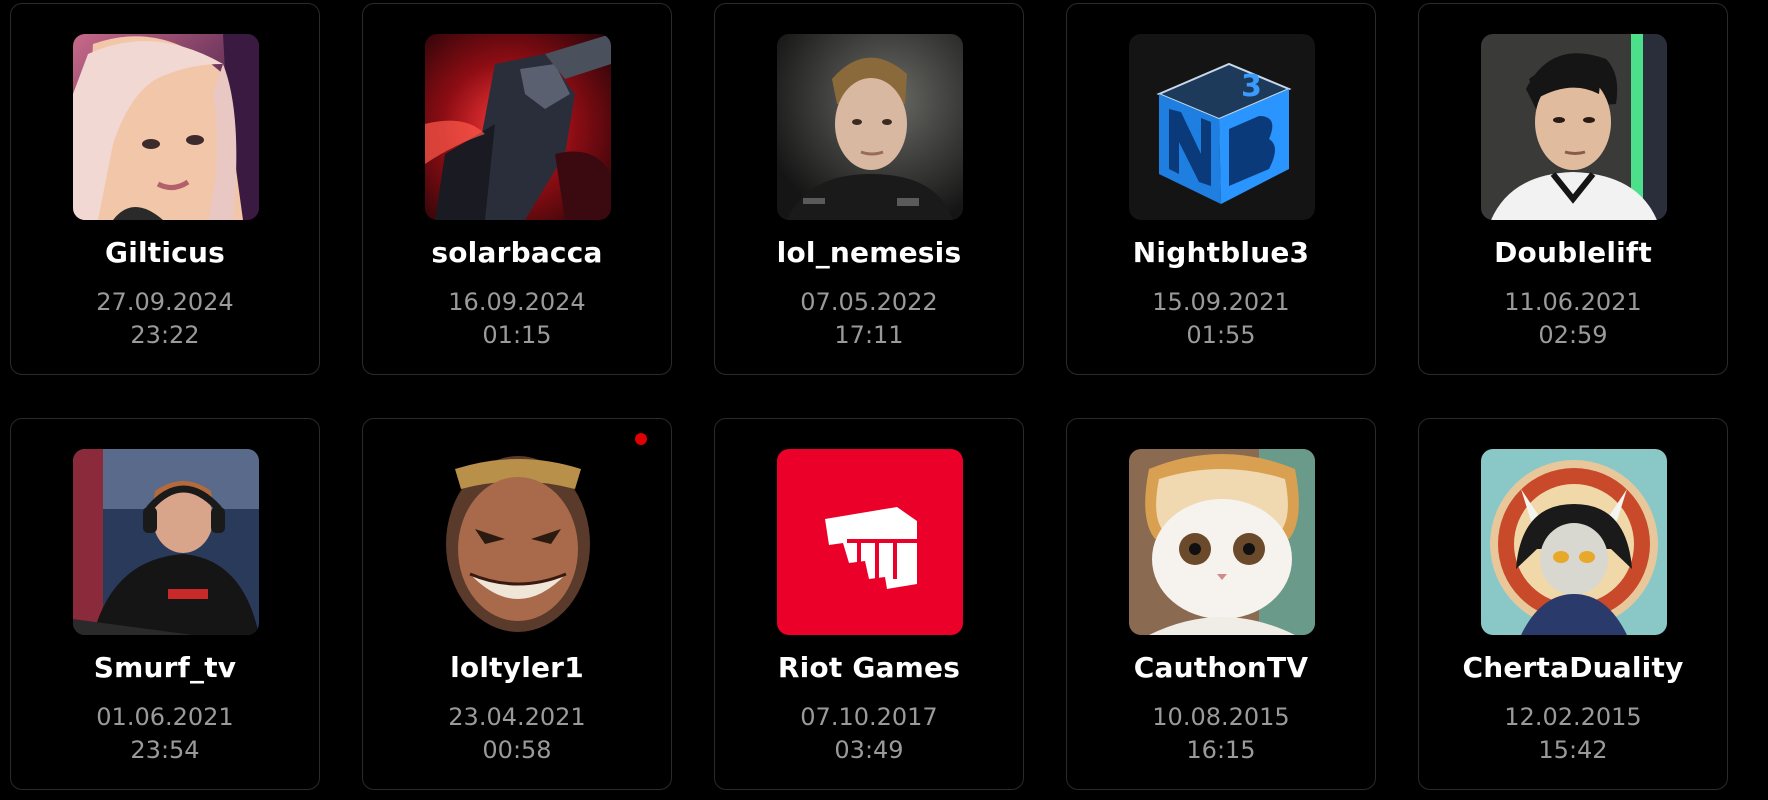 This screenshot has height=800, width=1768. Describe the element at coordinates (165, 750) in the screenshot. I see `stream-time: 23:54` at that location.